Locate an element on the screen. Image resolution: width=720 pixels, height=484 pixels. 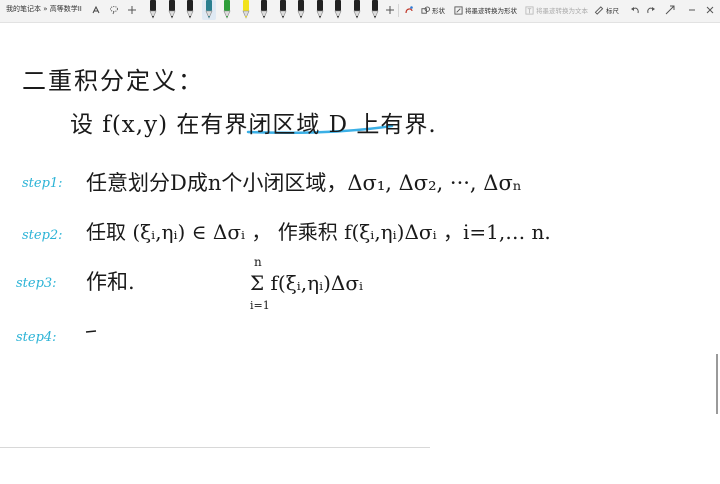
toolbar: 我的笔记本 » 高等数学II 形状 将墨迹转换为形状 将墨迹转换为文本 标尺 is located at coordinates (360, 11).